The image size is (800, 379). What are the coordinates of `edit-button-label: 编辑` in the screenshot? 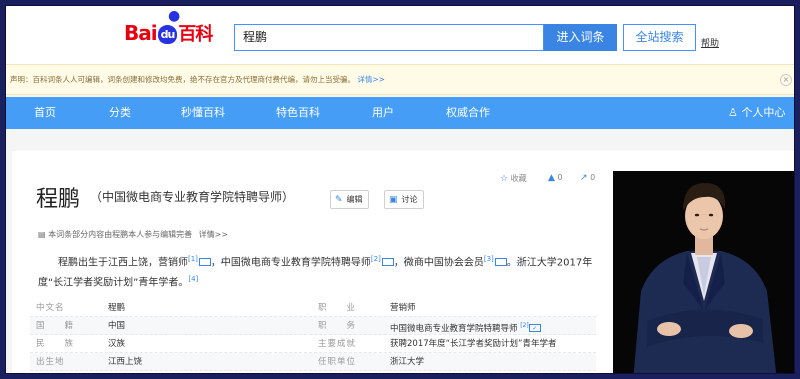 It's located at (354, 199).